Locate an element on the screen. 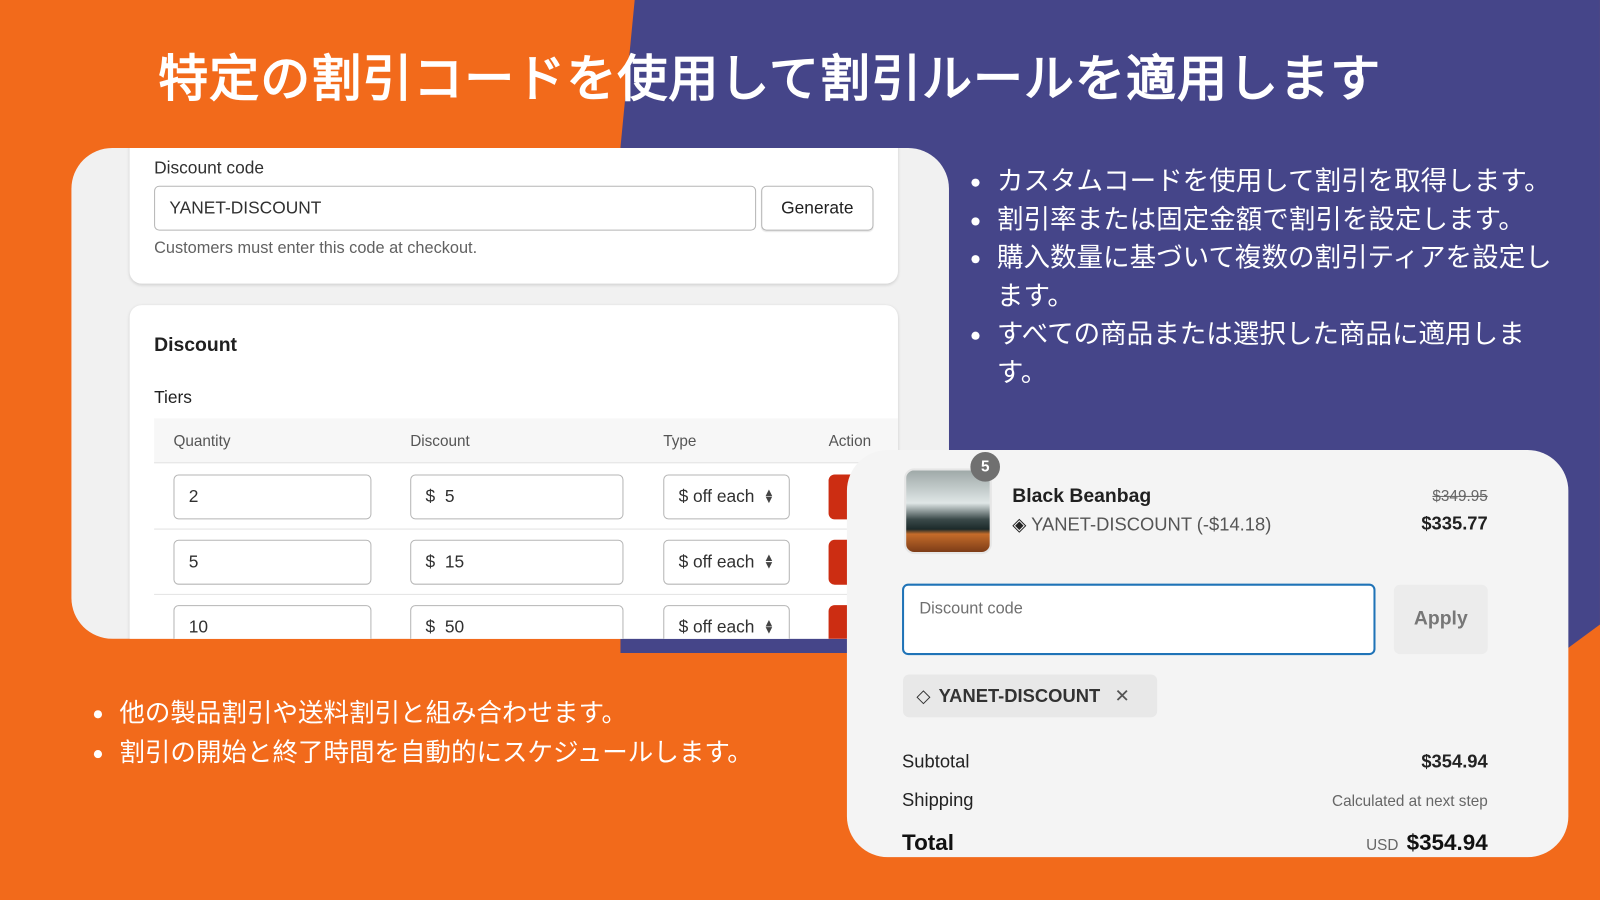  original-price: $349.95 is located at coordinates (1460, 496).